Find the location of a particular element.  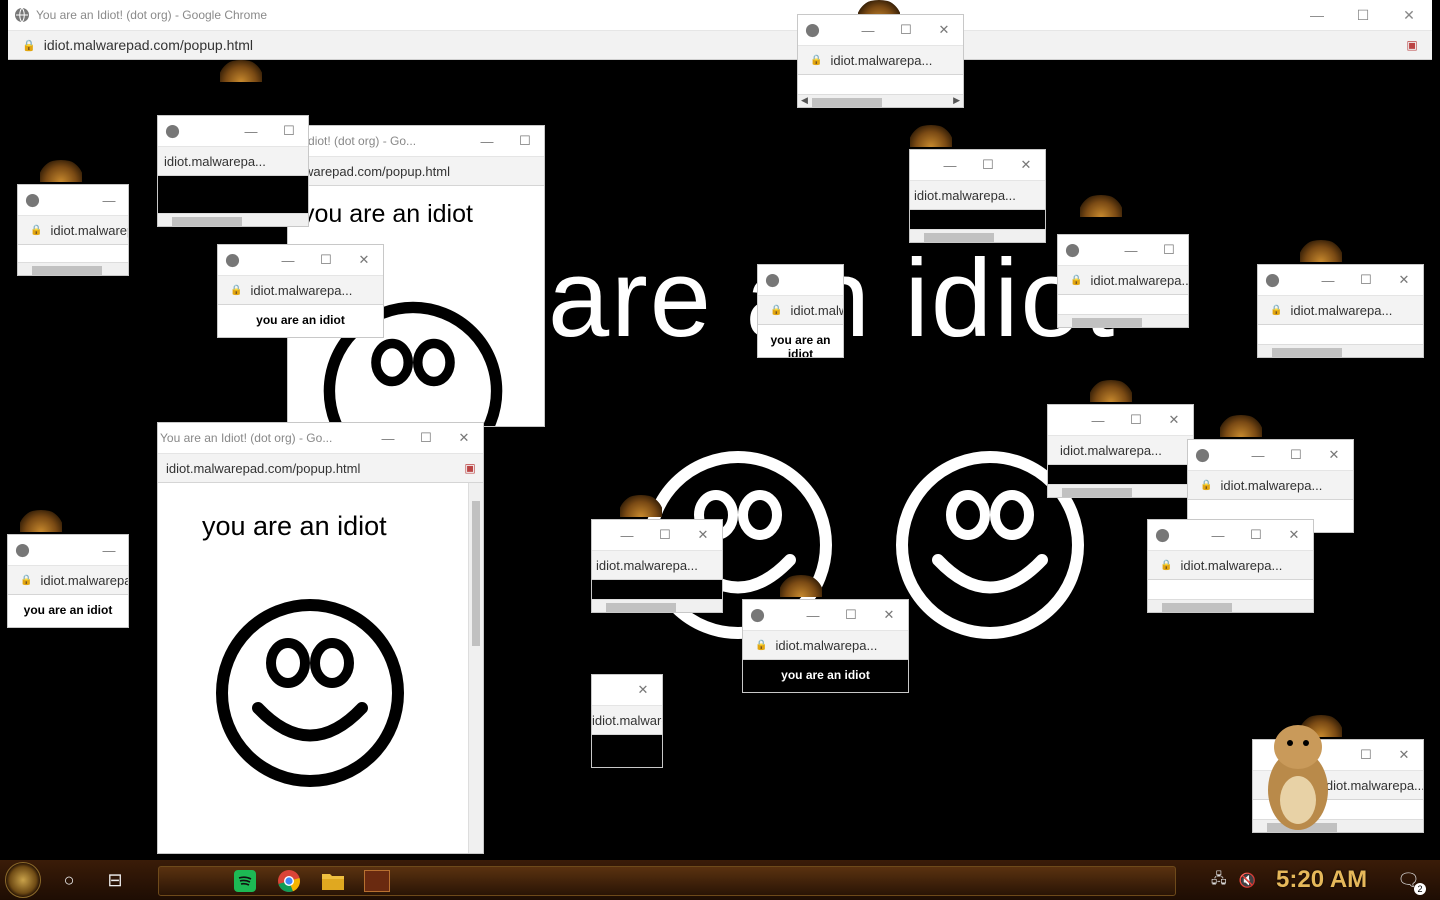

vertical-scrollbar is located at coordinates (475, 668).